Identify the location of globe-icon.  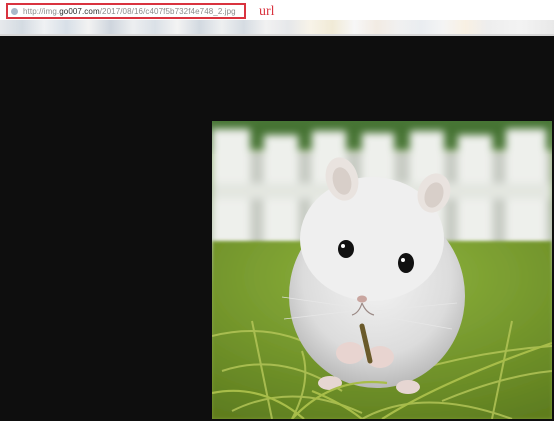
(14, 11).